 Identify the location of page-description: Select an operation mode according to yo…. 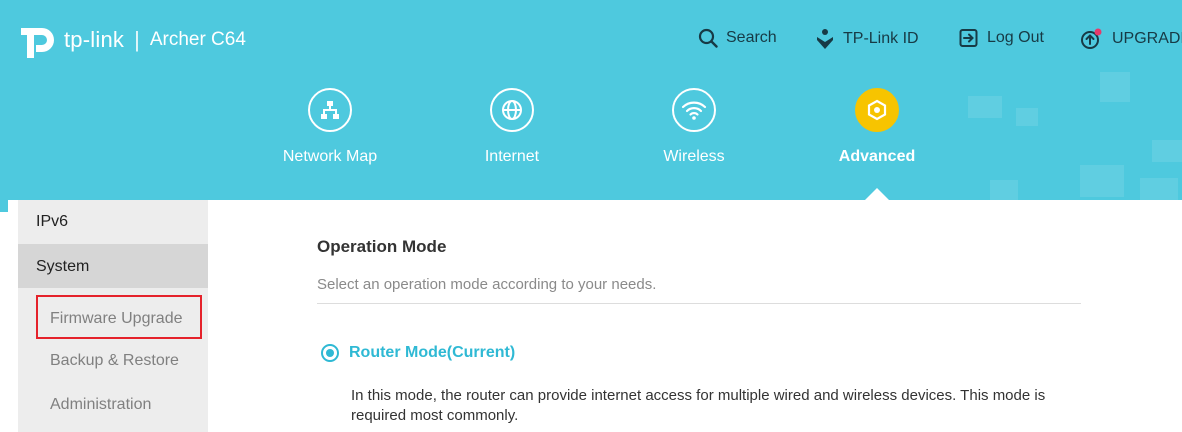
(487, 284).